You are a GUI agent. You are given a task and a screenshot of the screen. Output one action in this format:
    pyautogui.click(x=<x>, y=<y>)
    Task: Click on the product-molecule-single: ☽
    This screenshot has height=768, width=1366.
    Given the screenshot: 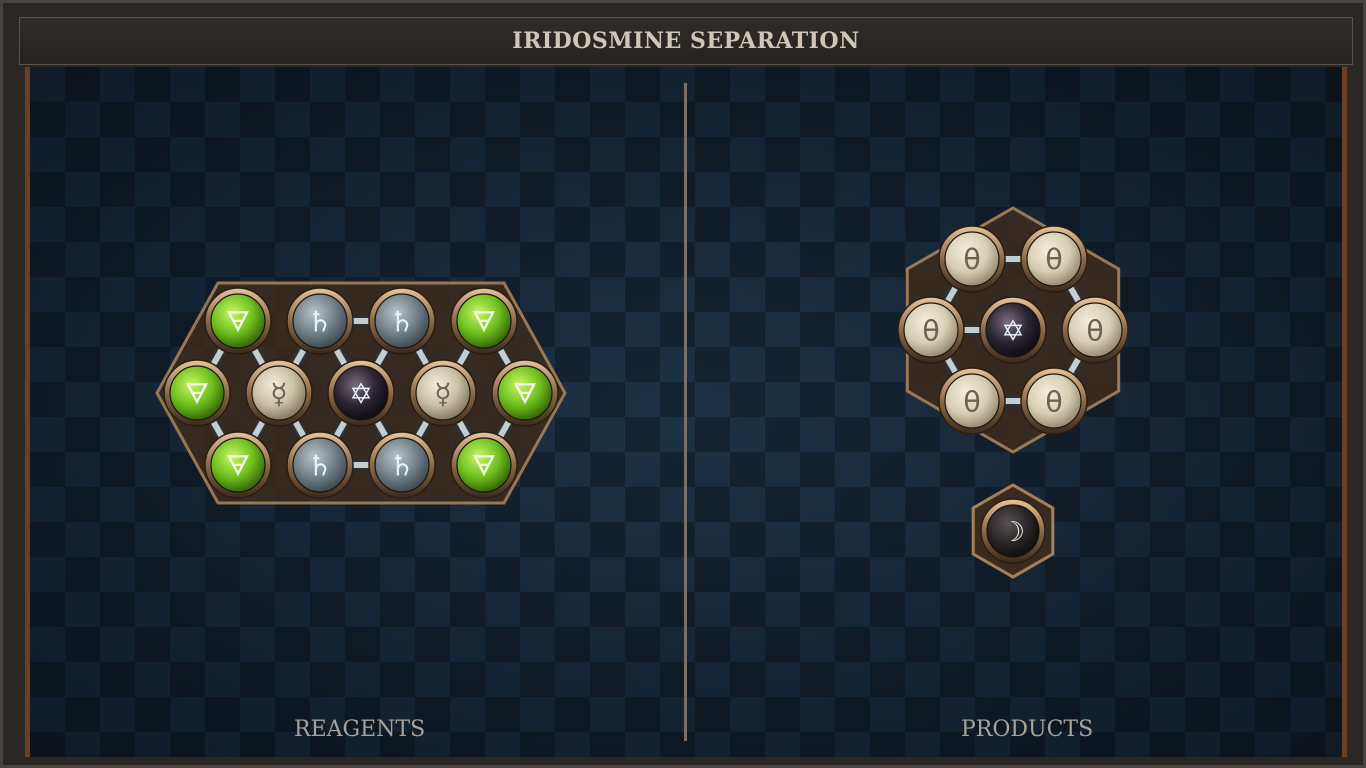 What is the action you would take?
    pyautogui.click(x=1013, y=531)
    